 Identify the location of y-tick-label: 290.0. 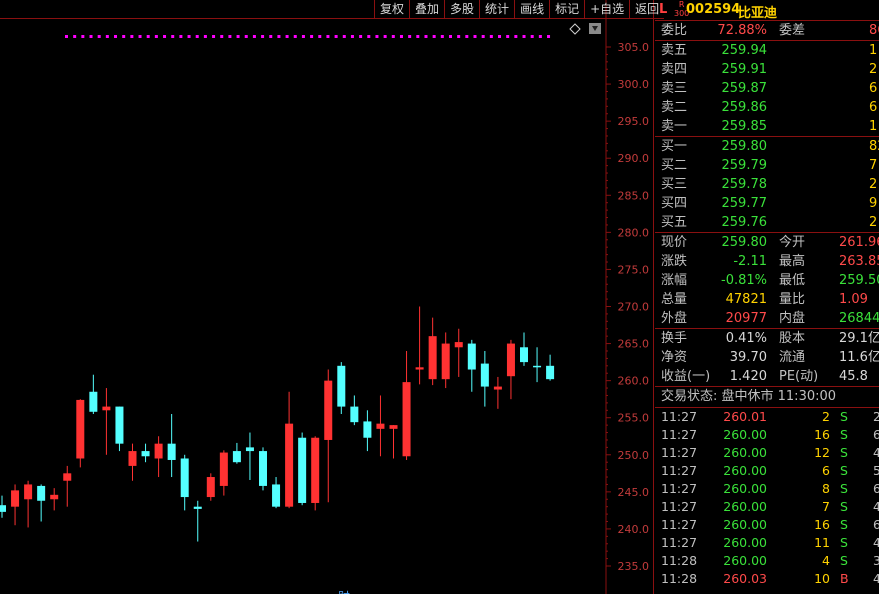
(634, 158).